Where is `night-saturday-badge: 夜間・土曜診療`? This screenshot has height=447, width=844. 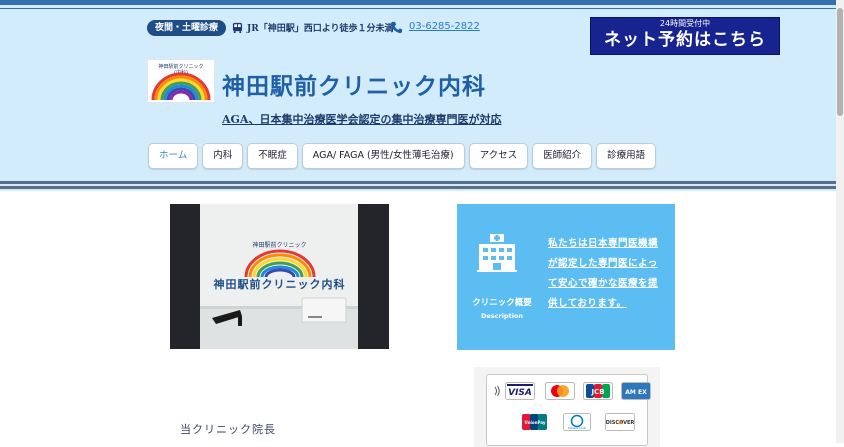 night-saturday-badge: 夜間・土曜診療 is located at coordinates (187, 28).